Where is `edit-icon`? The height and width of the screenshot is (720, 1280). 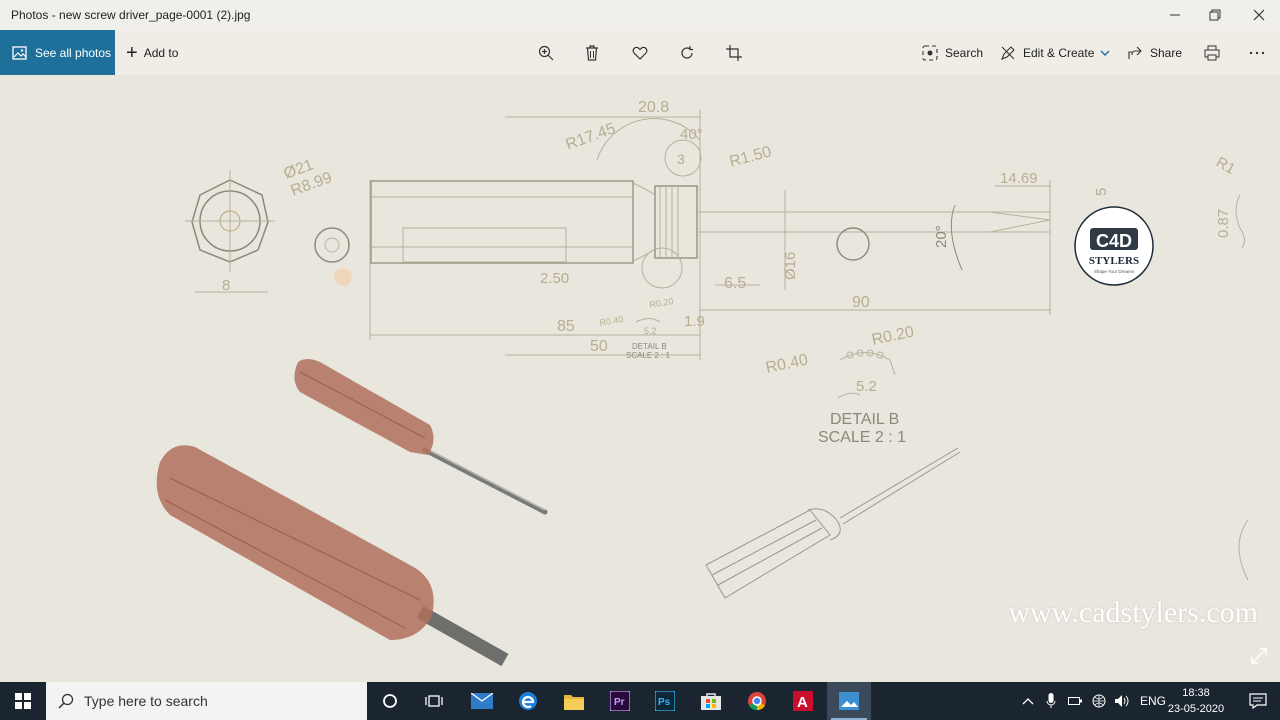 edit-icon is located at coordinates (1008, 52).